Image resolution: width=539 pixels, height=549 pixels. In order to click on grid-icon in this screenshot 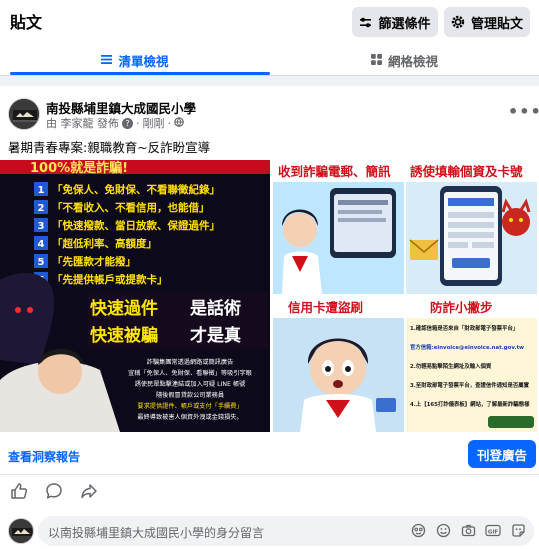, I will do `click(376, 60)`.